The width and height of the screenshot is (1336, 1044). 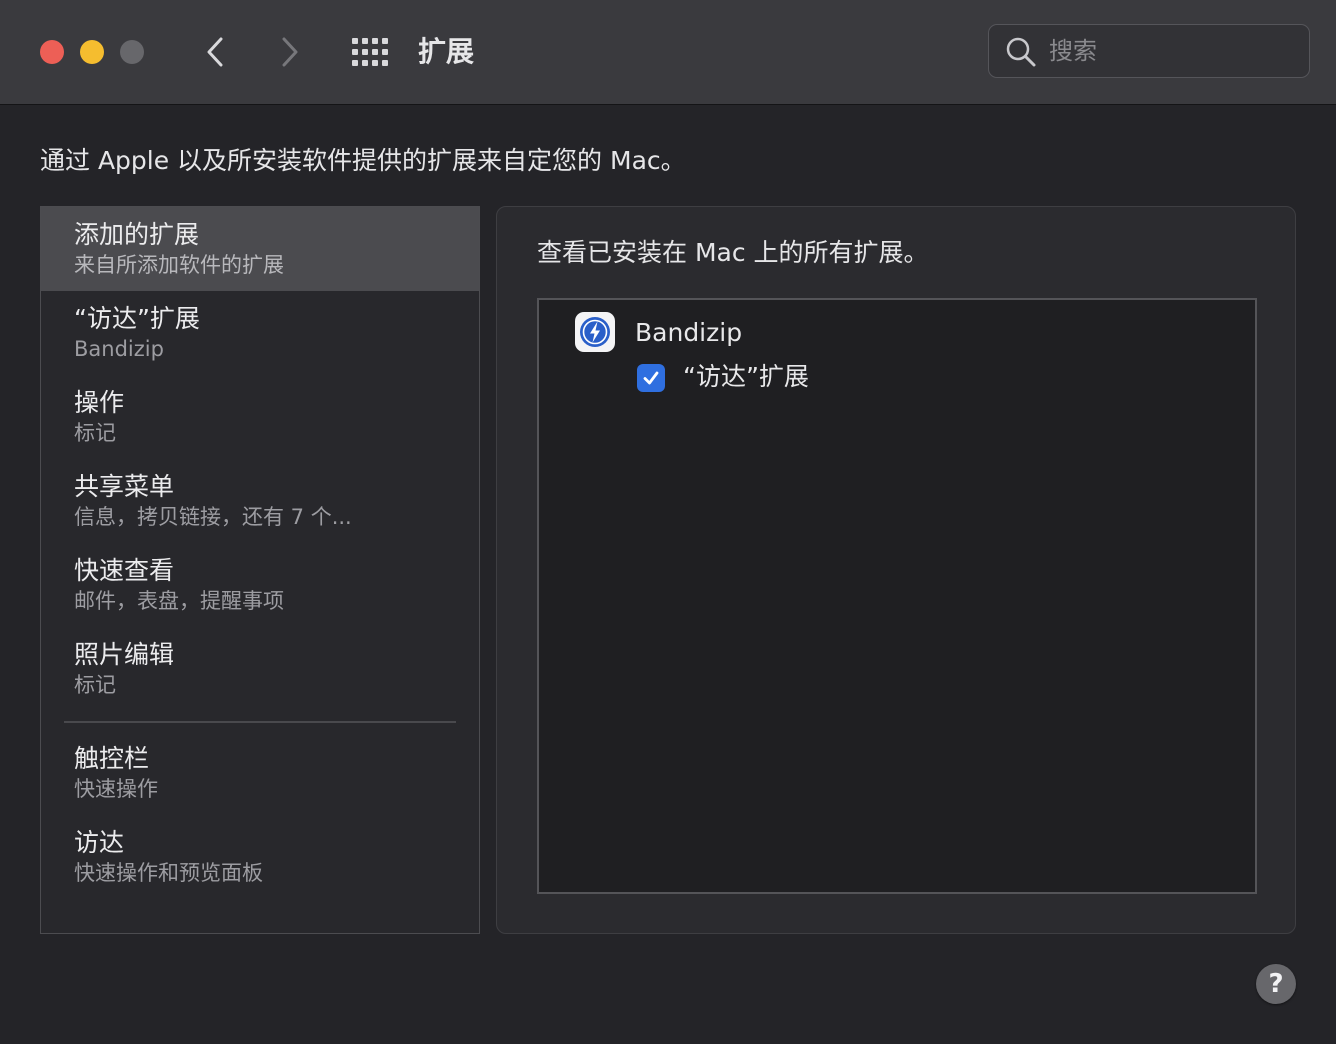 I want to click on back-button, so click(x=215, y=52).